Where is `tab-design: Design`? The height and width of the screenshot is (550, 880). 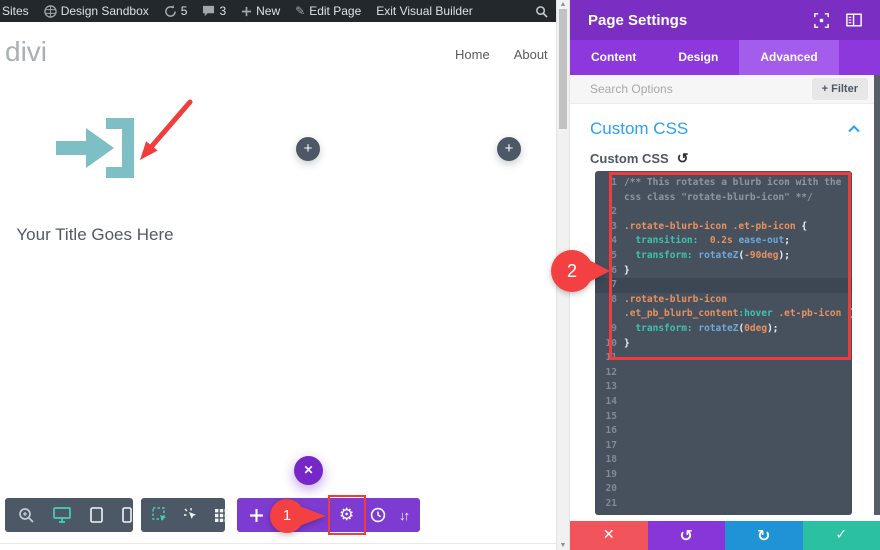 tab-design: Design is located at coordinates (698, 57).